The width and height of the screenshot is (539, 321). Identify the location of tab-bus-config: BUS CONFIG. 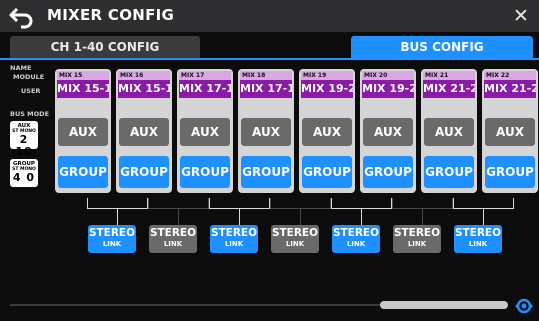
(442, 47).